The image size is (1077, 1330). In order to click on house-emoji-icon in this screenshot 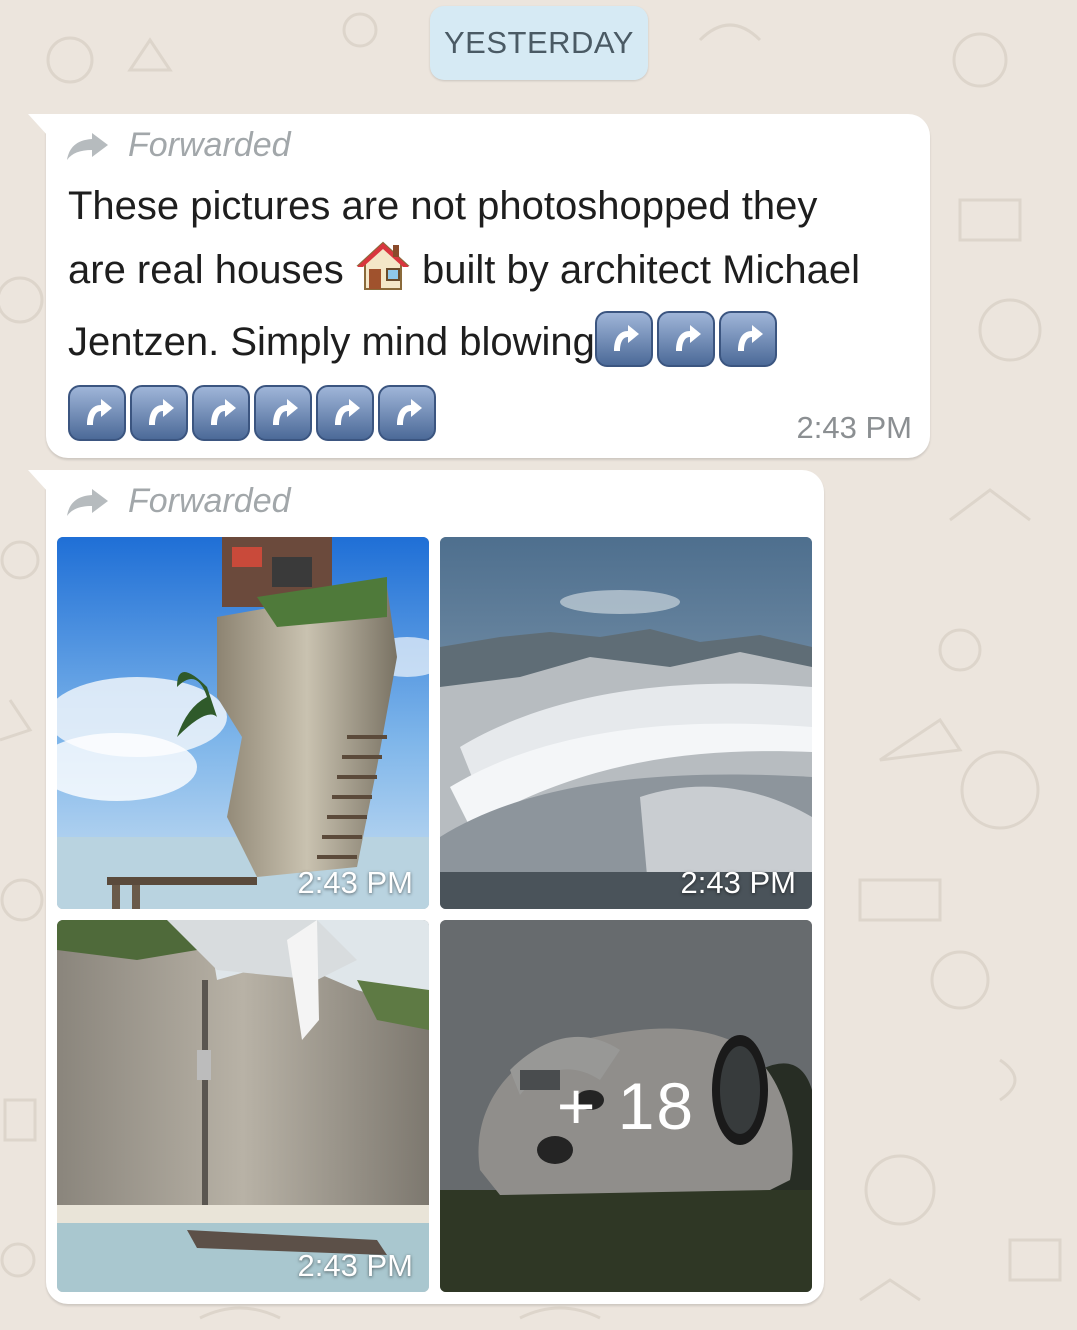, I will do `click(383, 274)`.